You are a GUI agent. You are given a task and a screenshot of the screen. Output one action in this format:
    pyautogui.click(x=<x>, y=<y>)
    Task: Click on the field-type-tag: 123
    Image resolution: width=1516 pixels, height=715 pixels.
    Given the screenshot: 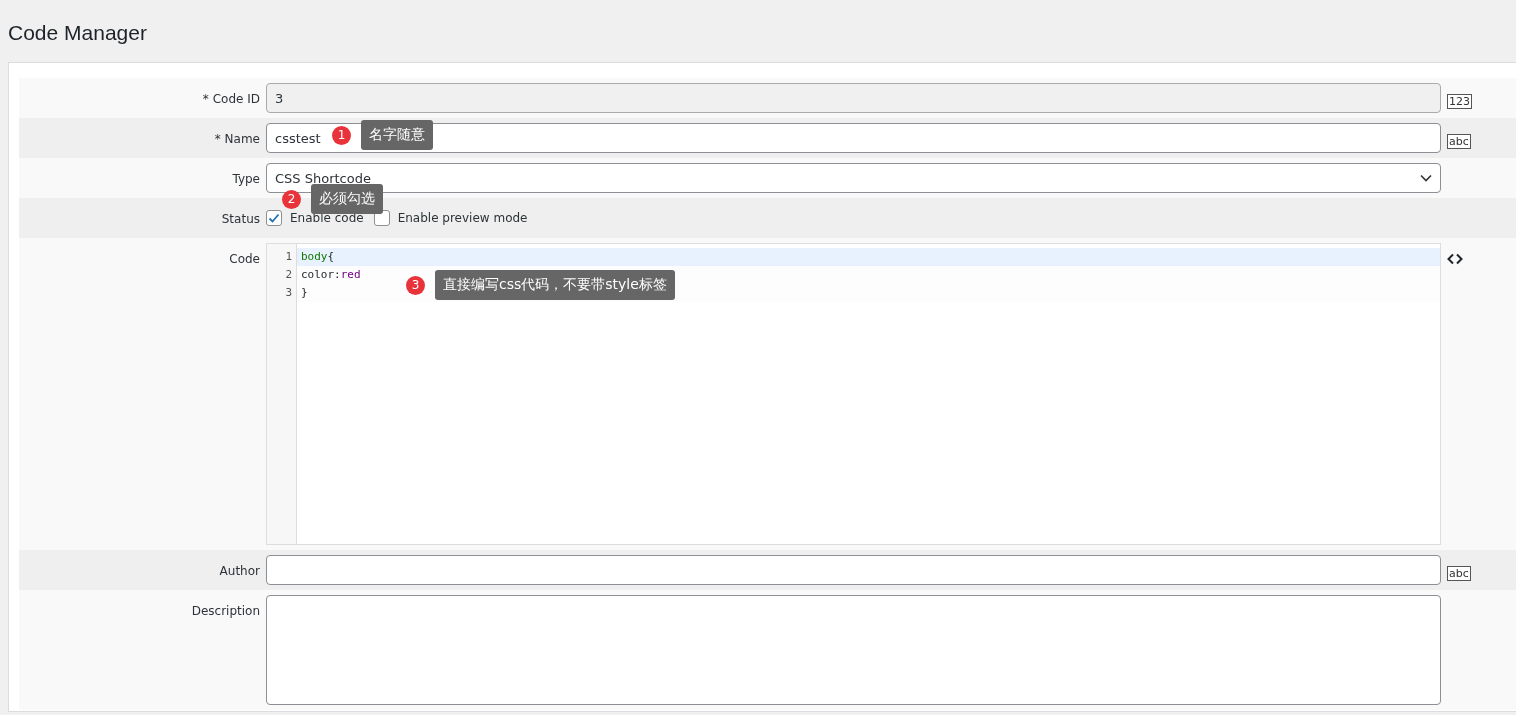 What is the action you would take?
    pyautogui.click(x=1459, y=101)
    